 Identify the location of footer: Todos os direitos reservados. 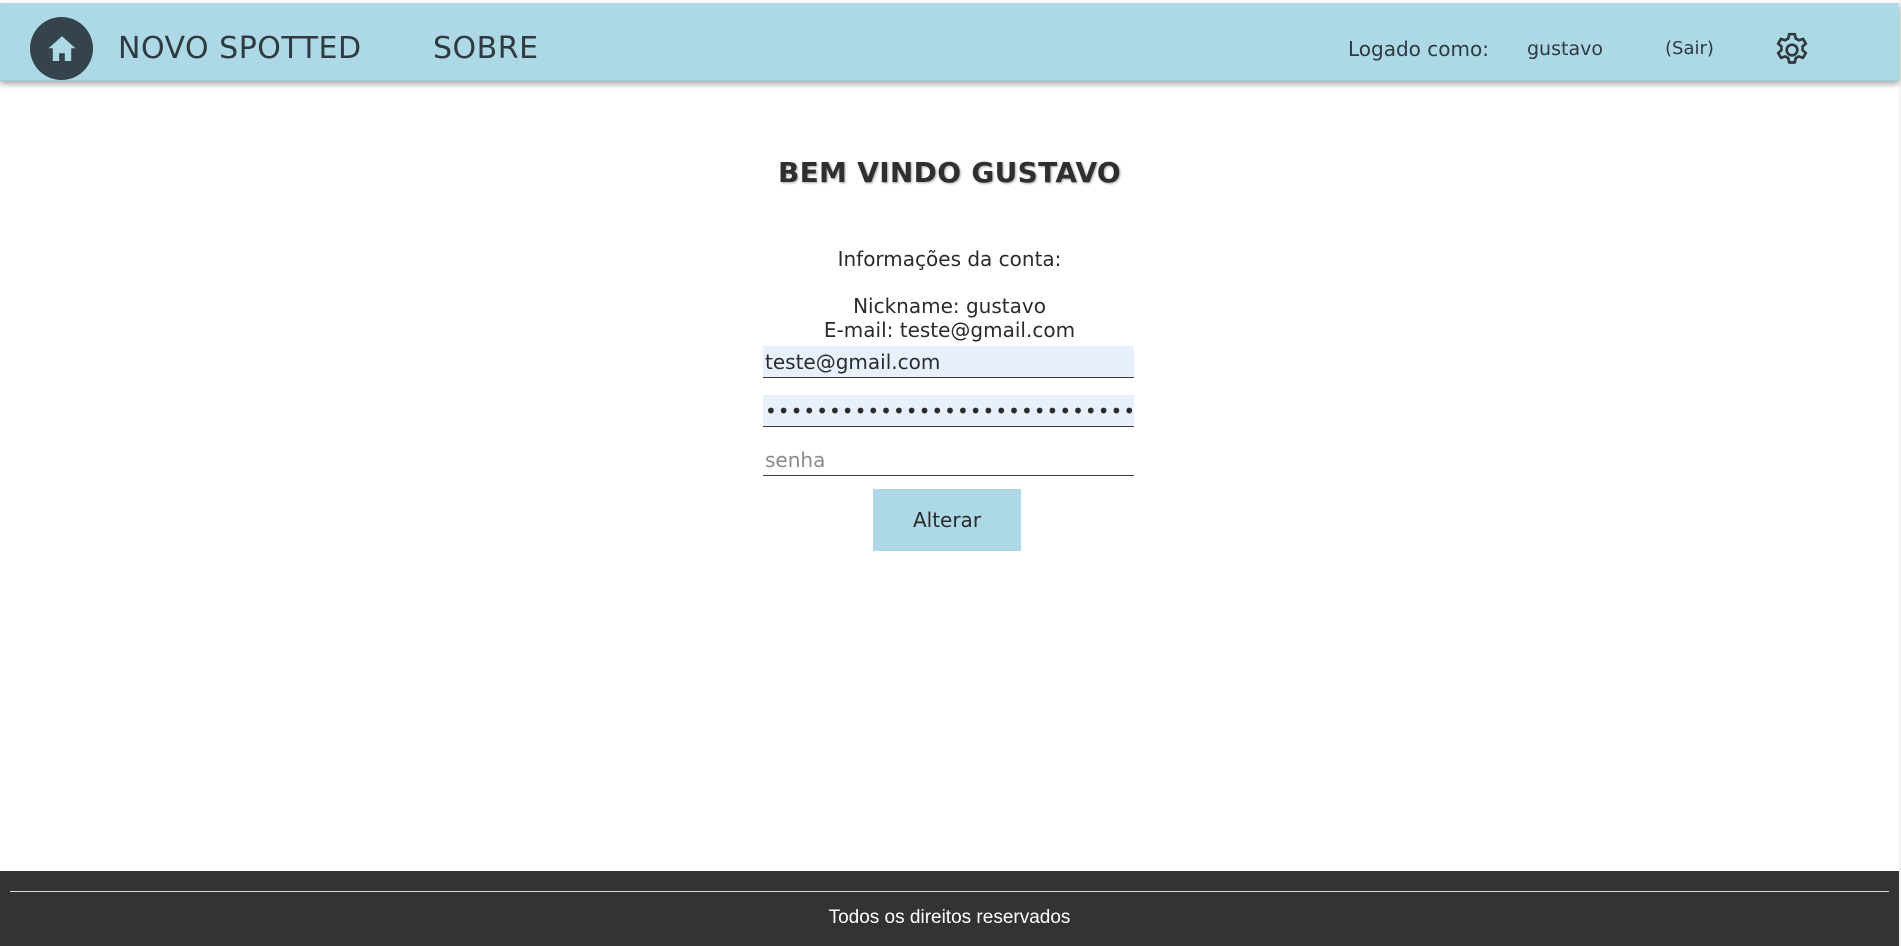
(949, 908).